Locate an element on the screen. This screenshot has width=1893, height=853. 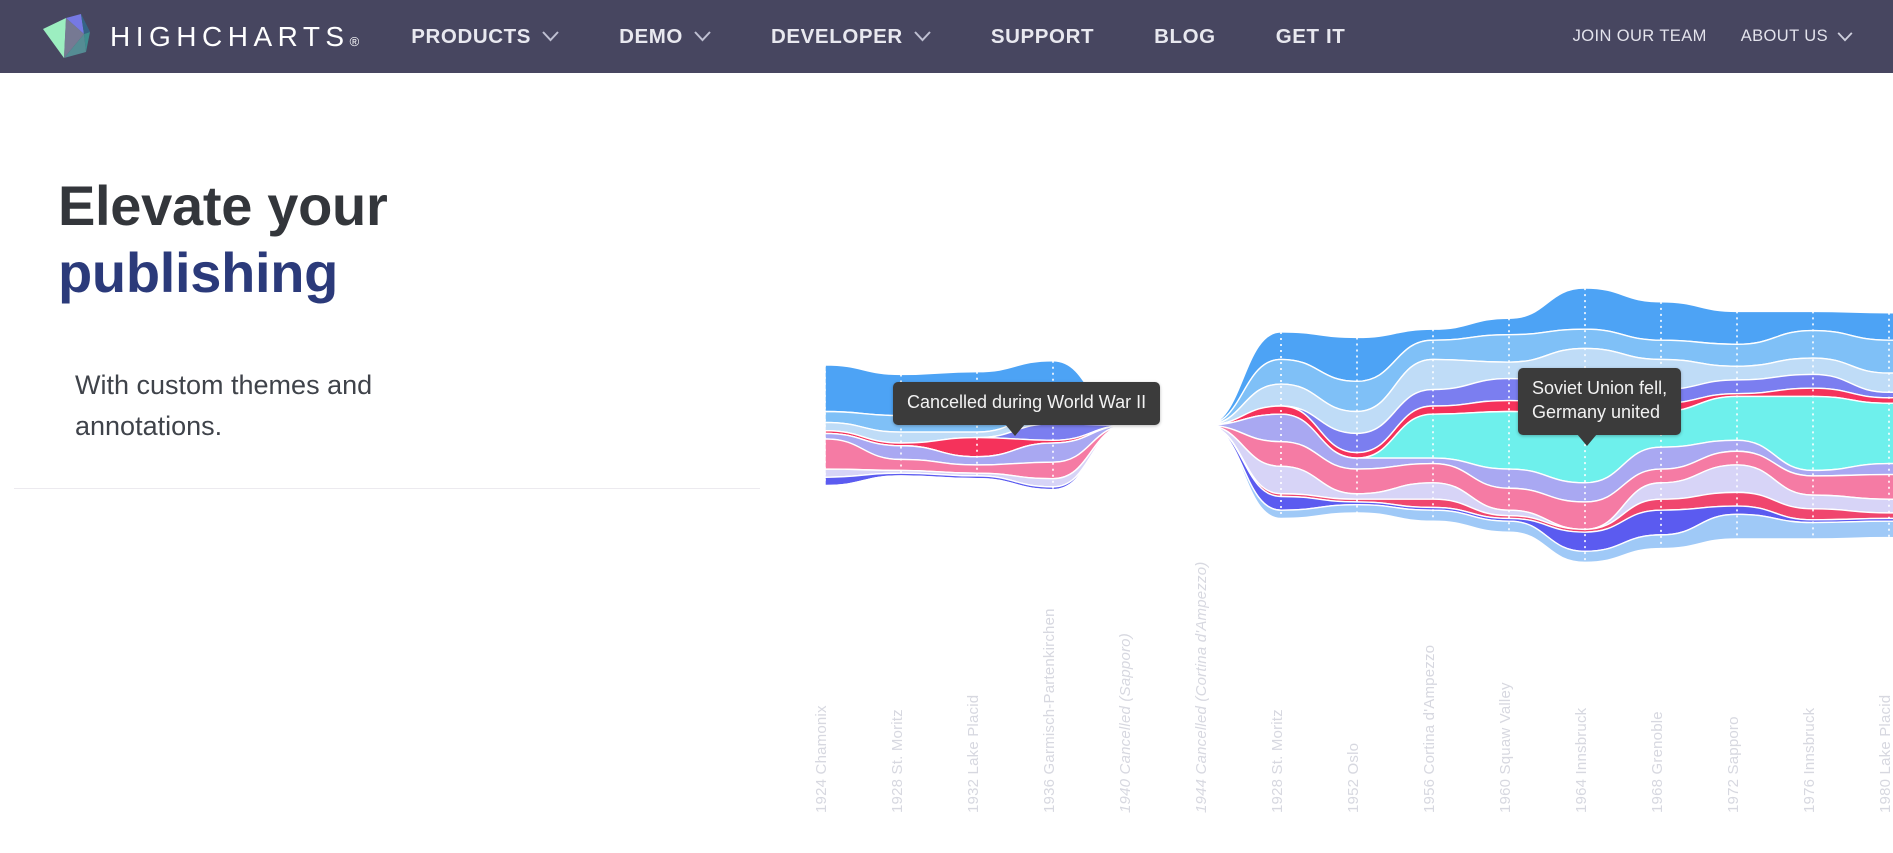
page-title: Elevate your publishing is located at coordinates (223, 239).